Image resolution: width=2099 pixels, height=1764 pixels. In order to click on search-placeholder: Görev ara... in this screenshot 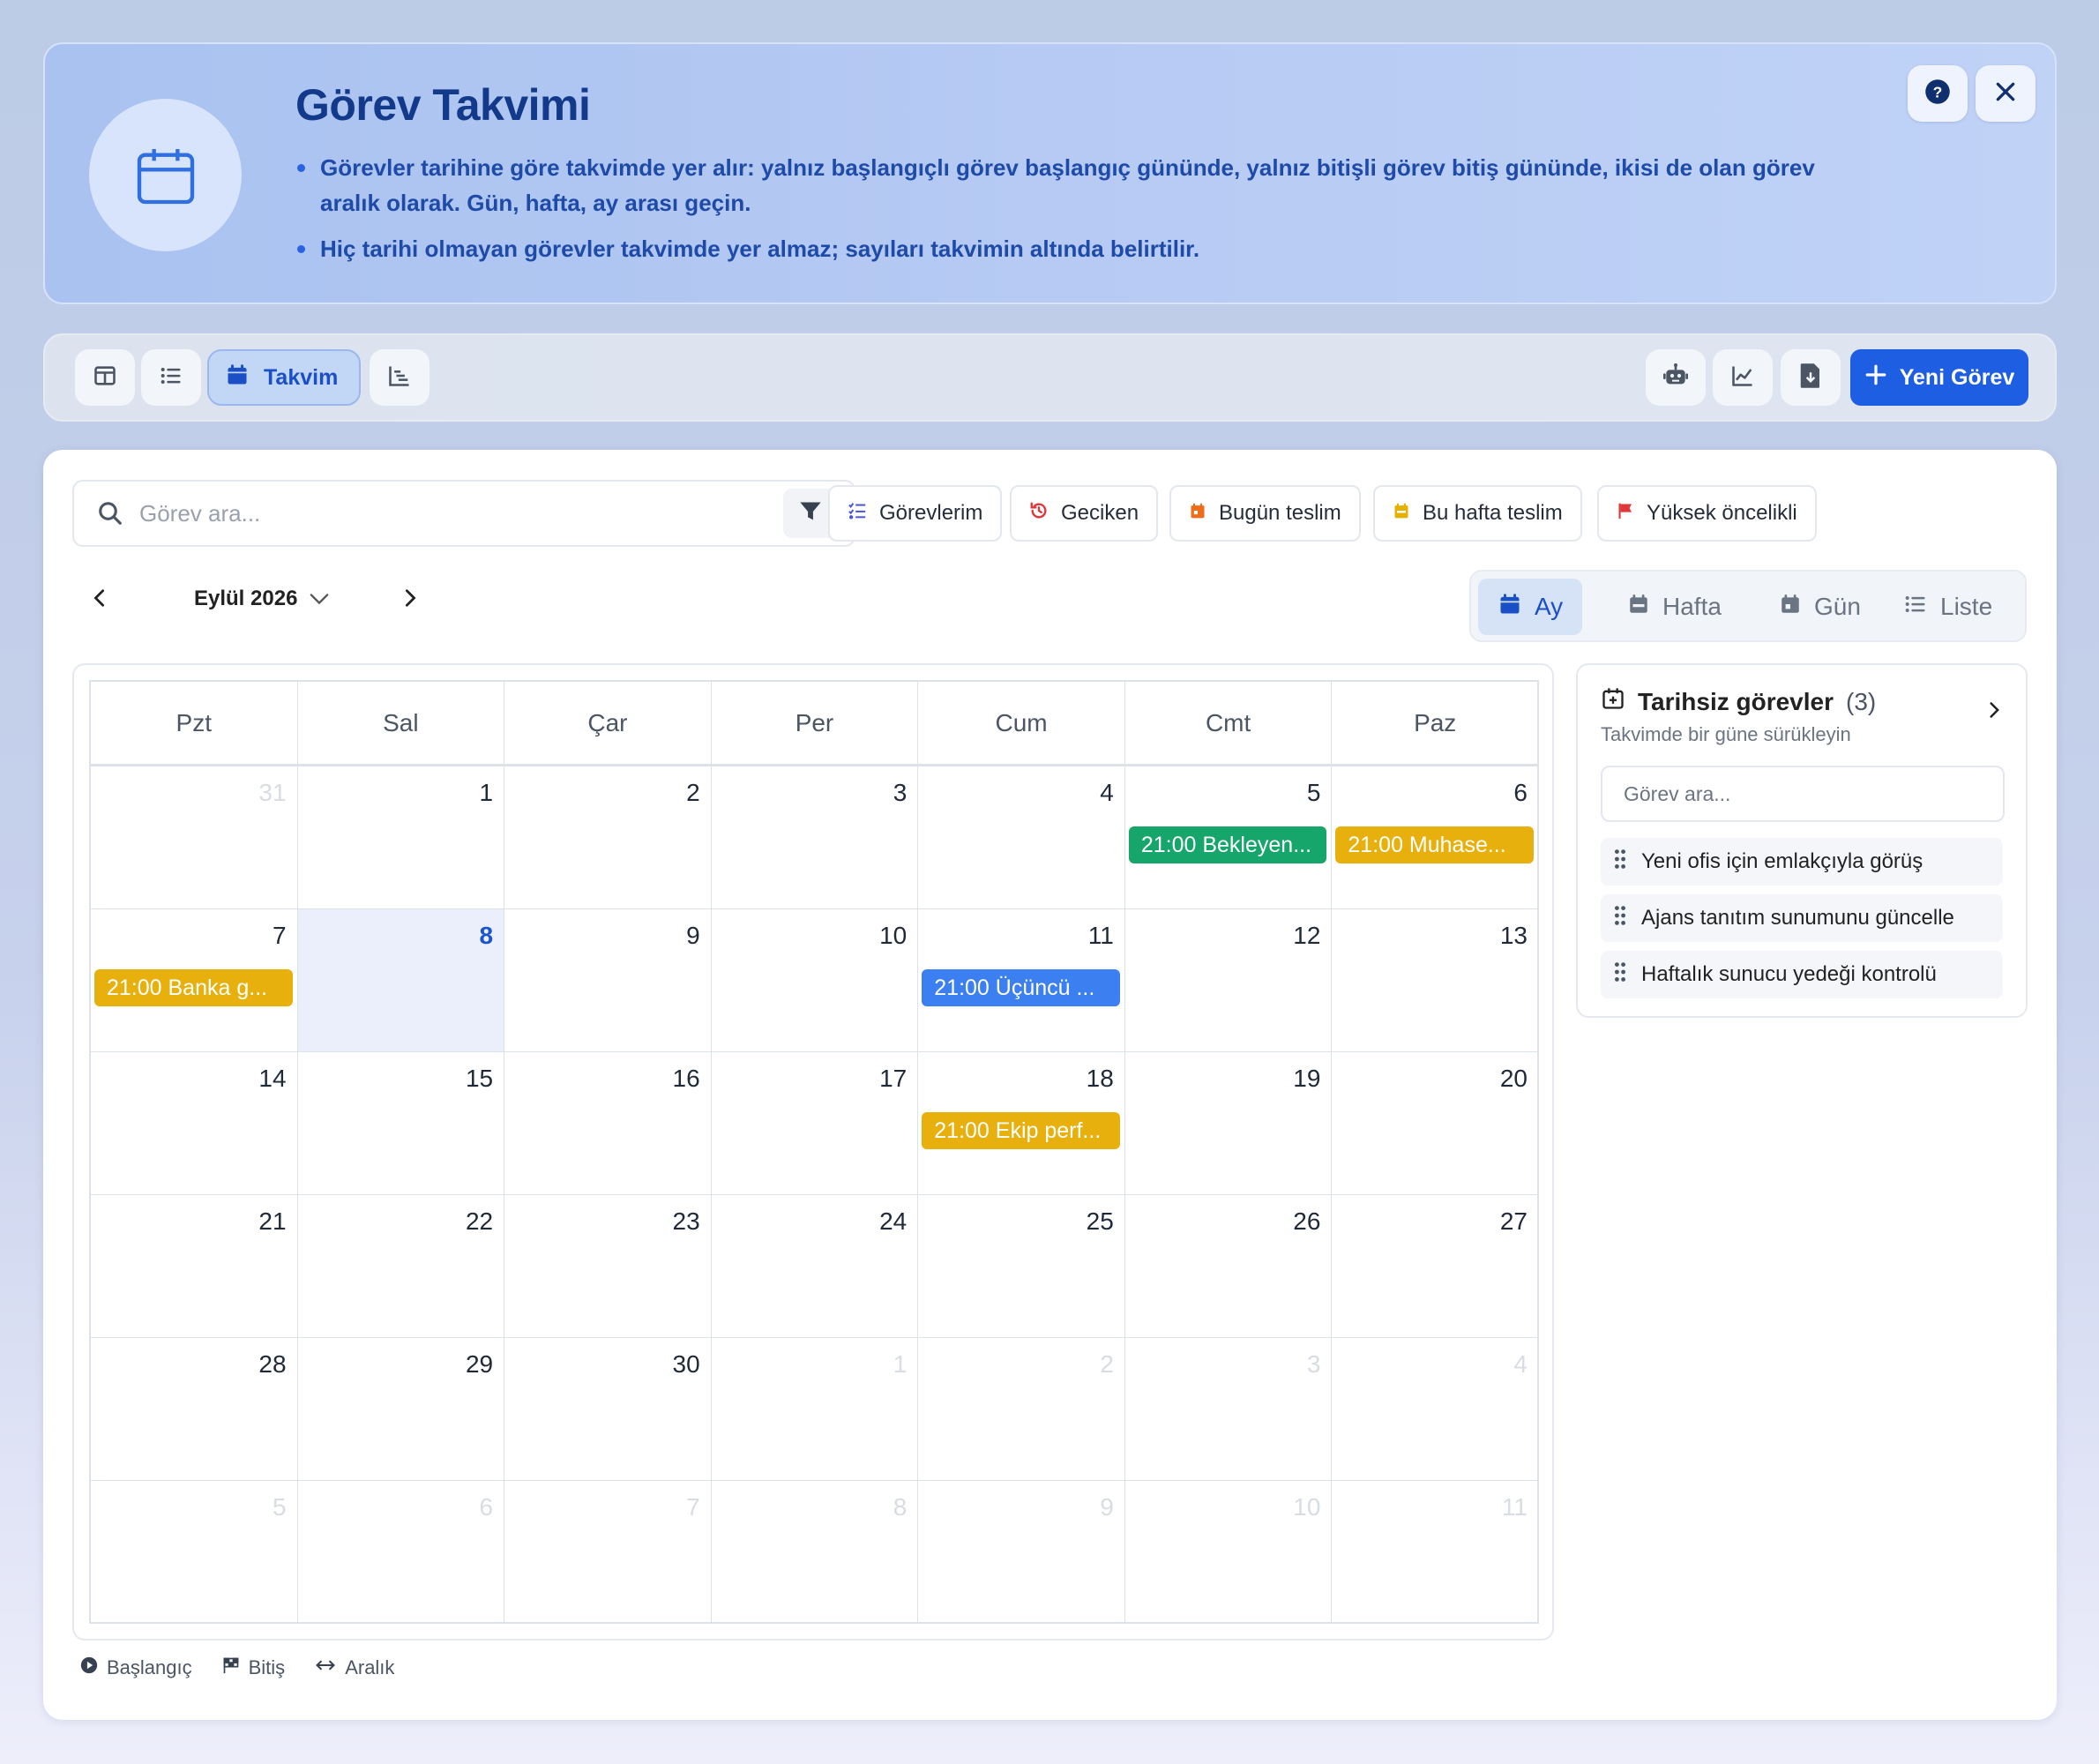, I will do `click(1677, 793)`.